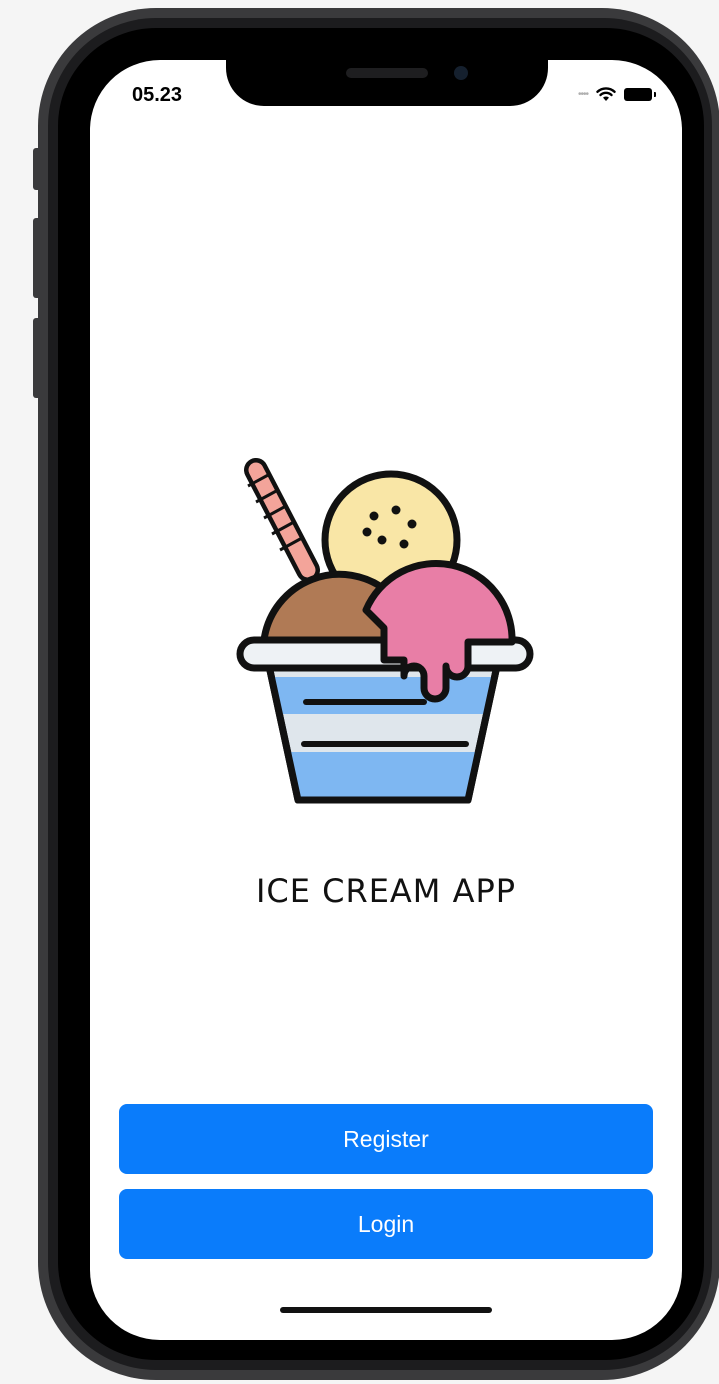 The height and width of the screenshot is (1384, 719). I want to click on app-title: ICE CREAM APP, so click(386, 891).